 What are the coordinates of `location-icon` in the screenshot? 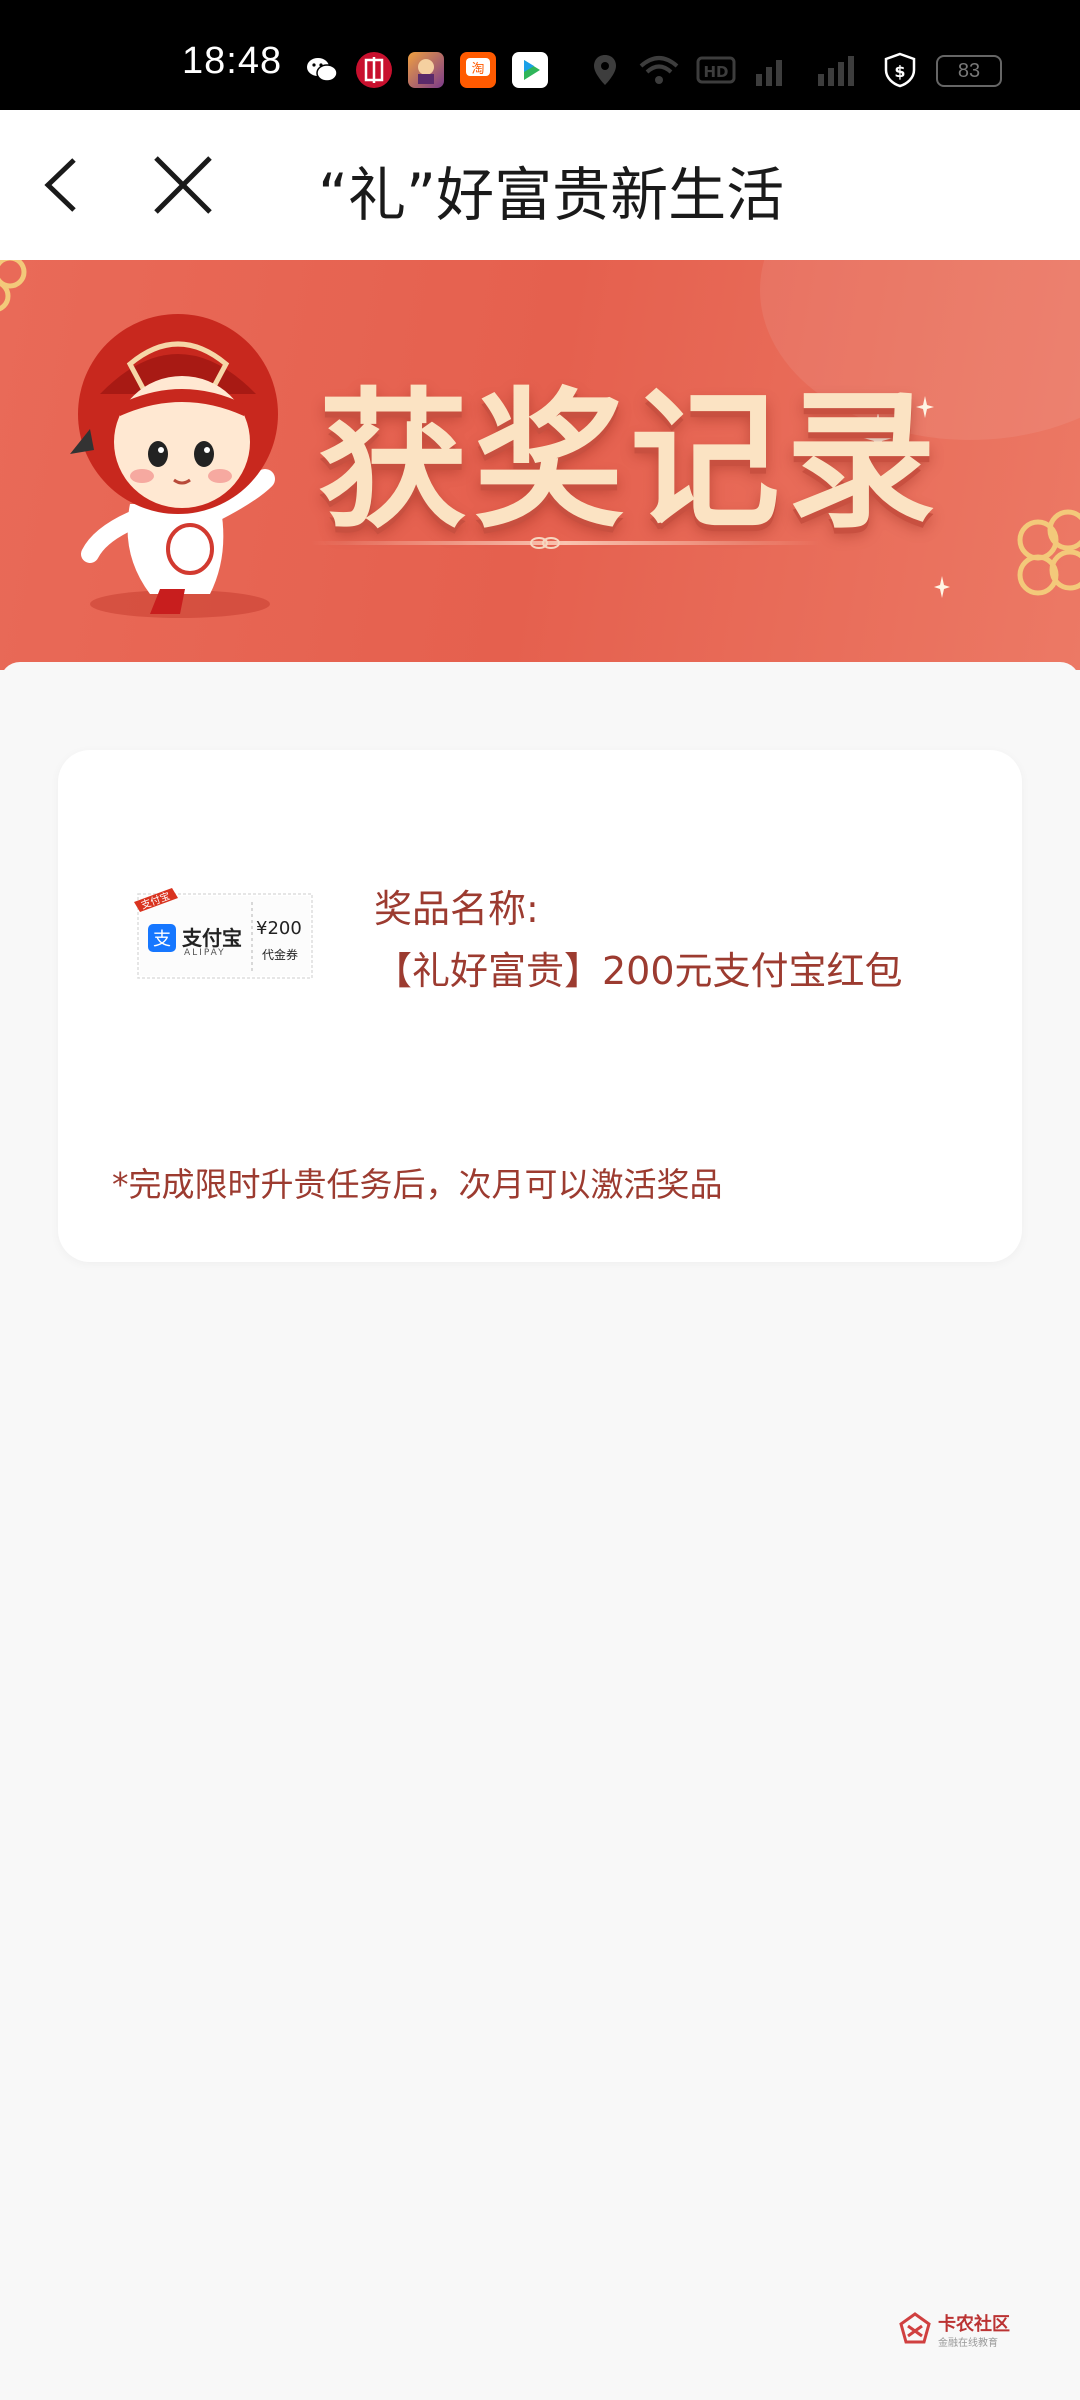 It's located at (605, 70).